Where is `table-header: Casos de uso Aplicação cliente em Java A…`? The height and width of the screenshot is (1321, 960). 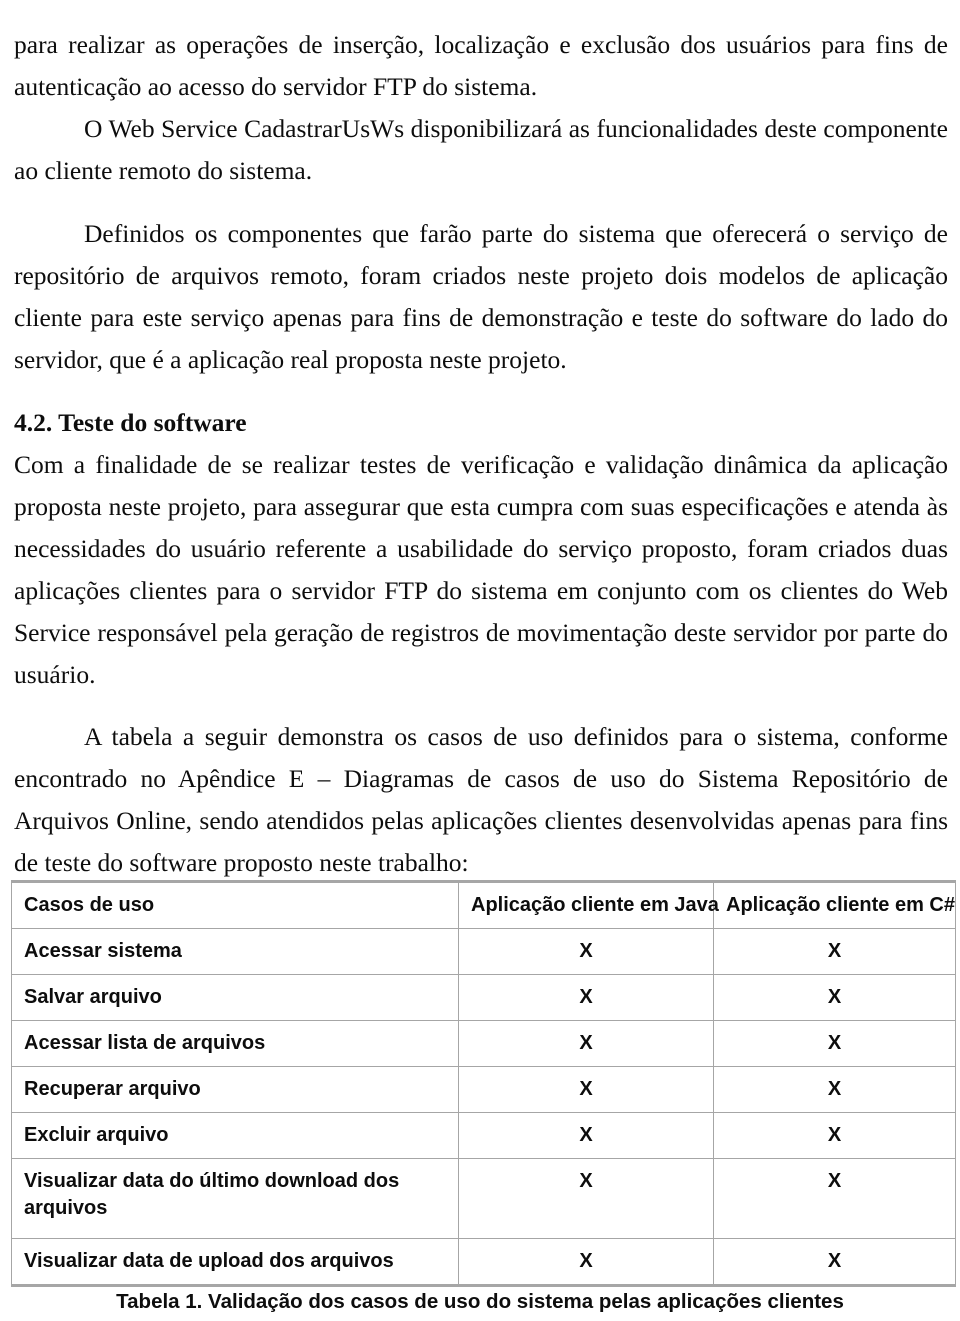 table-header: Casos de uso Aplicação cliente em Java A… is located at coordinates (483, 904).